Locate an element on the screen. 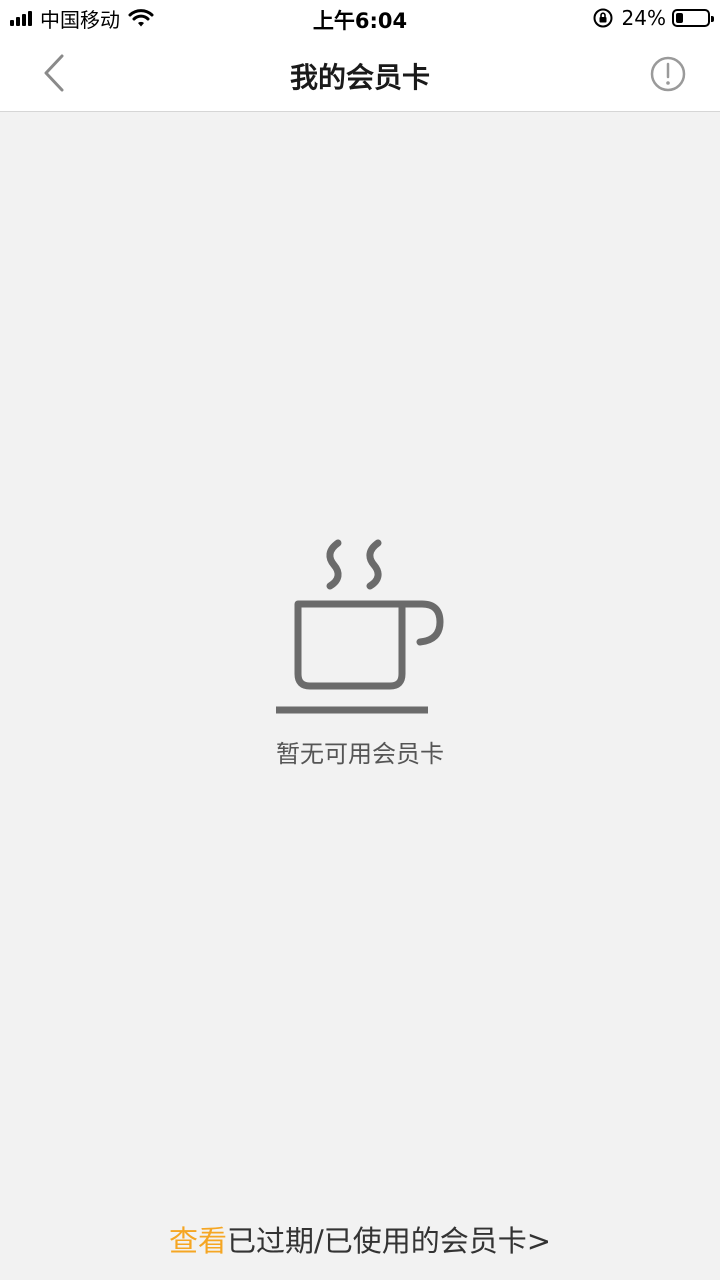 Image resolution: width=720 pixels, height=1280 pixels. battery-fill is located at coordinates (679, 18).